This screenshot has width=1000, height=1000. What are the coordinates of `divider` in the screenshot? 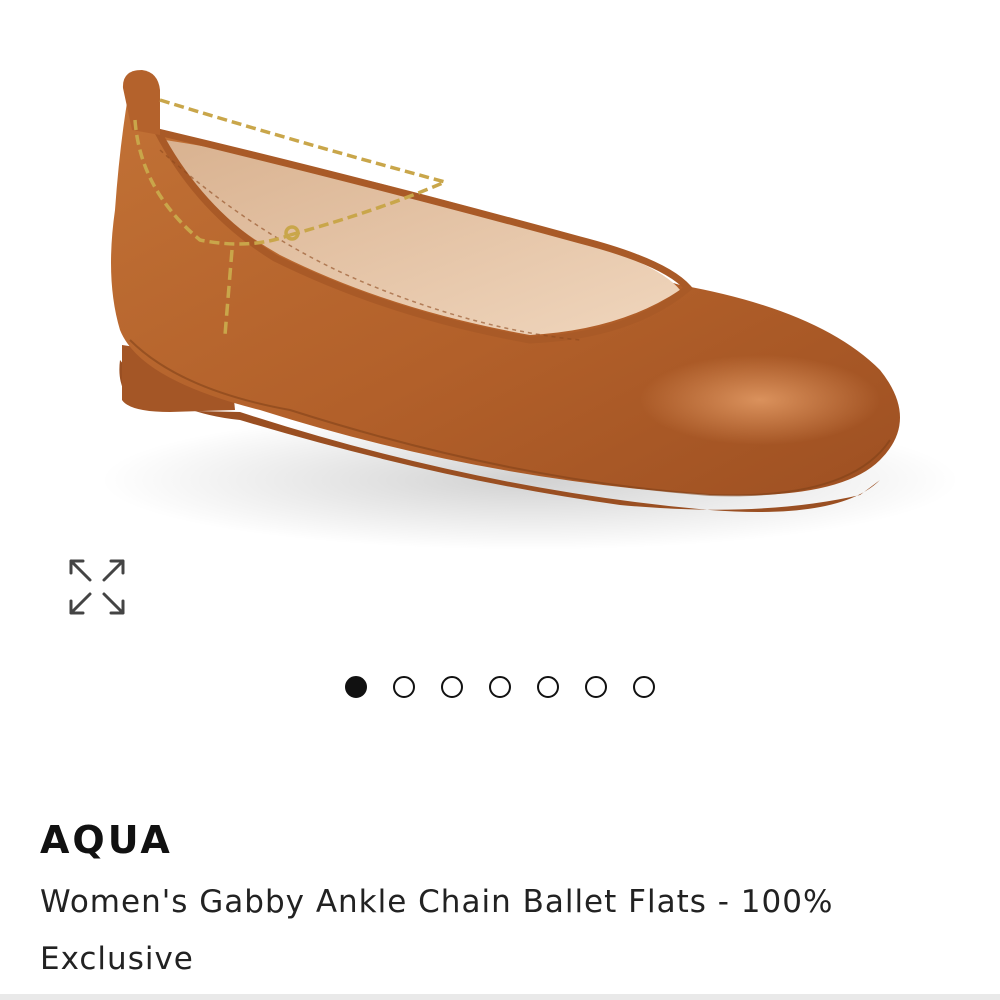 It's located at (500, 997).